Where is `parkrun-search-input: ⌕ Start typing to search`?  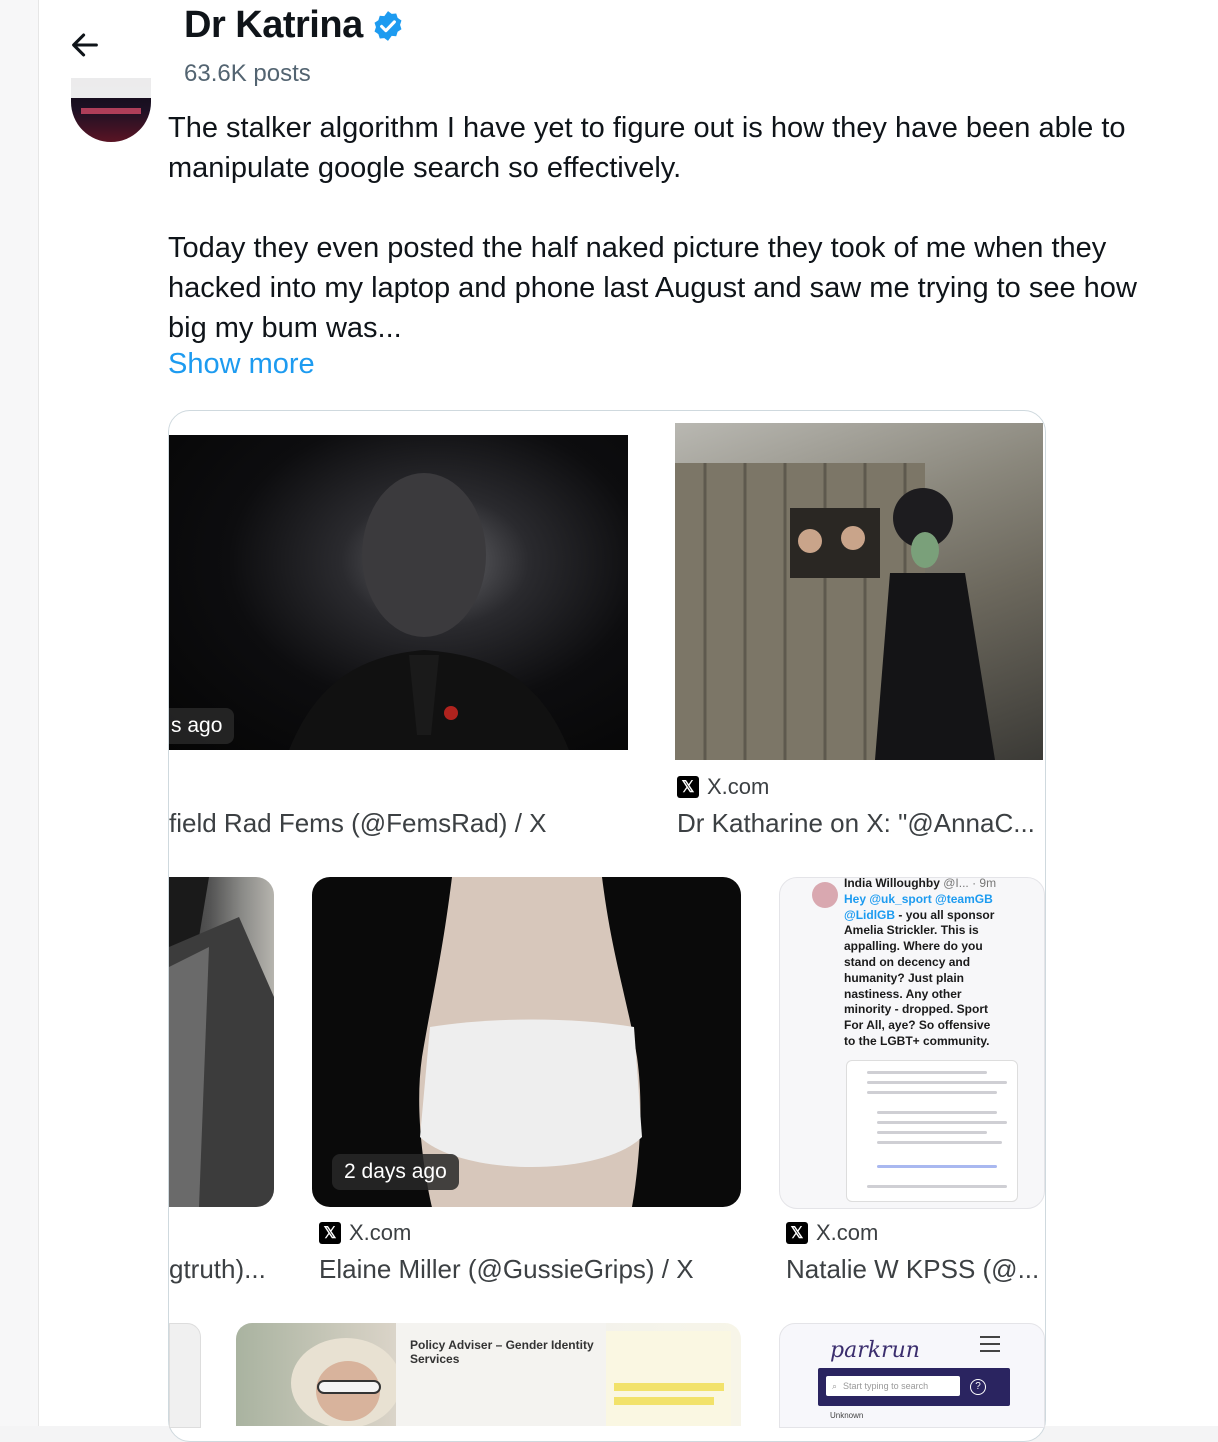 parkrun-search-input: ⌕ Start typing to search is located at coordinates (893, 1386).